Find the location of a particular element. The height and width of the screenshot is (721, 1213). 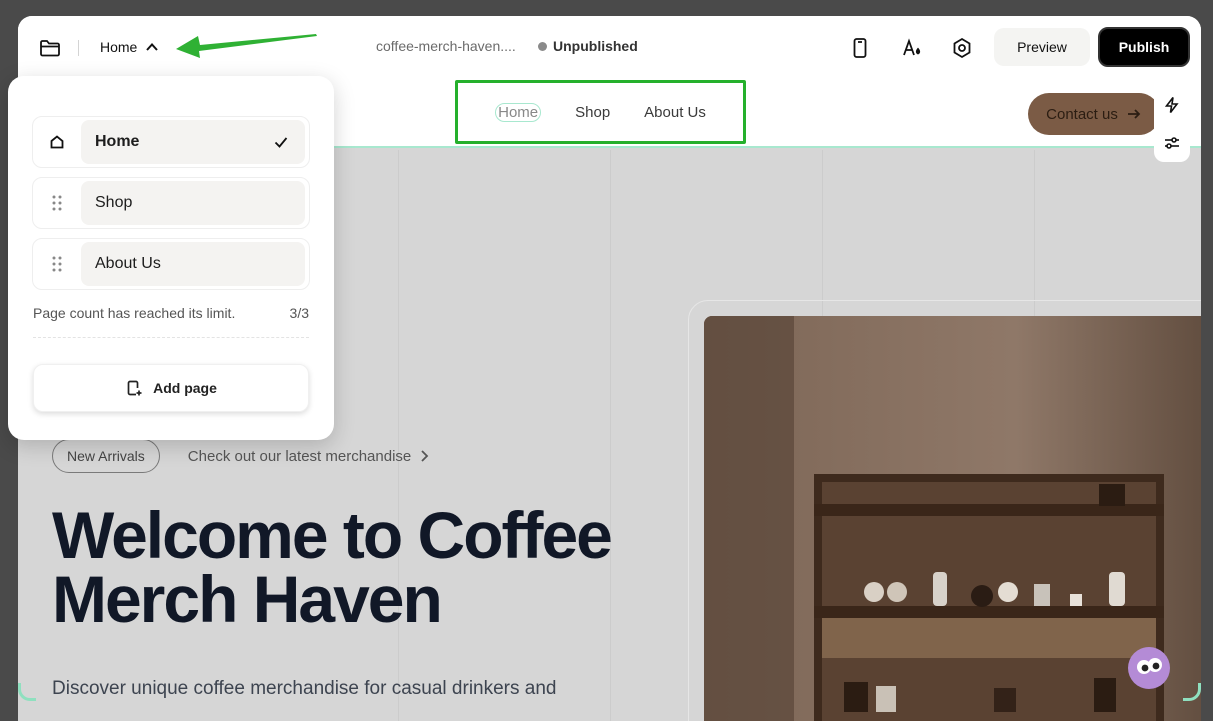

annotation-arrow is located at coordinates (246, 46).